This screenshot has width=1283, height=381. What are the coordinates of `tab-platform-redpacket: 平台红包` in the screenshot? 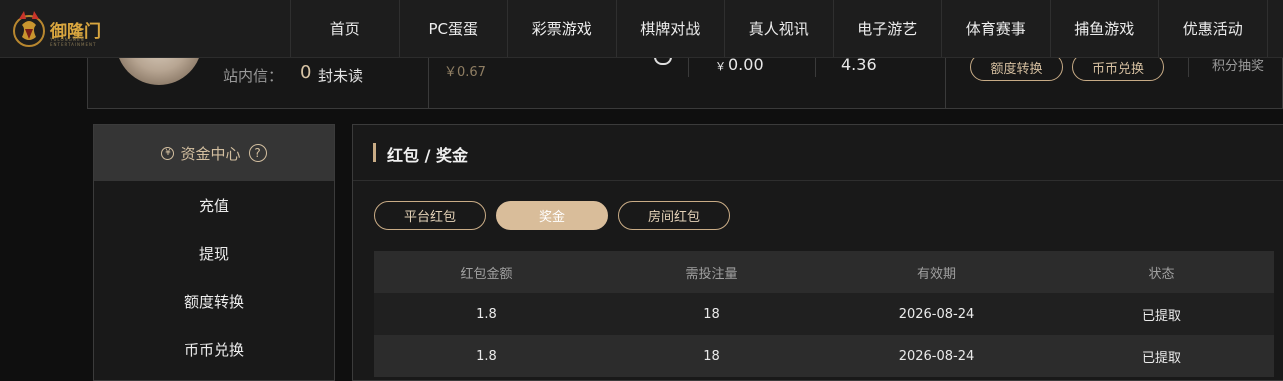 It's located at (430, 215).